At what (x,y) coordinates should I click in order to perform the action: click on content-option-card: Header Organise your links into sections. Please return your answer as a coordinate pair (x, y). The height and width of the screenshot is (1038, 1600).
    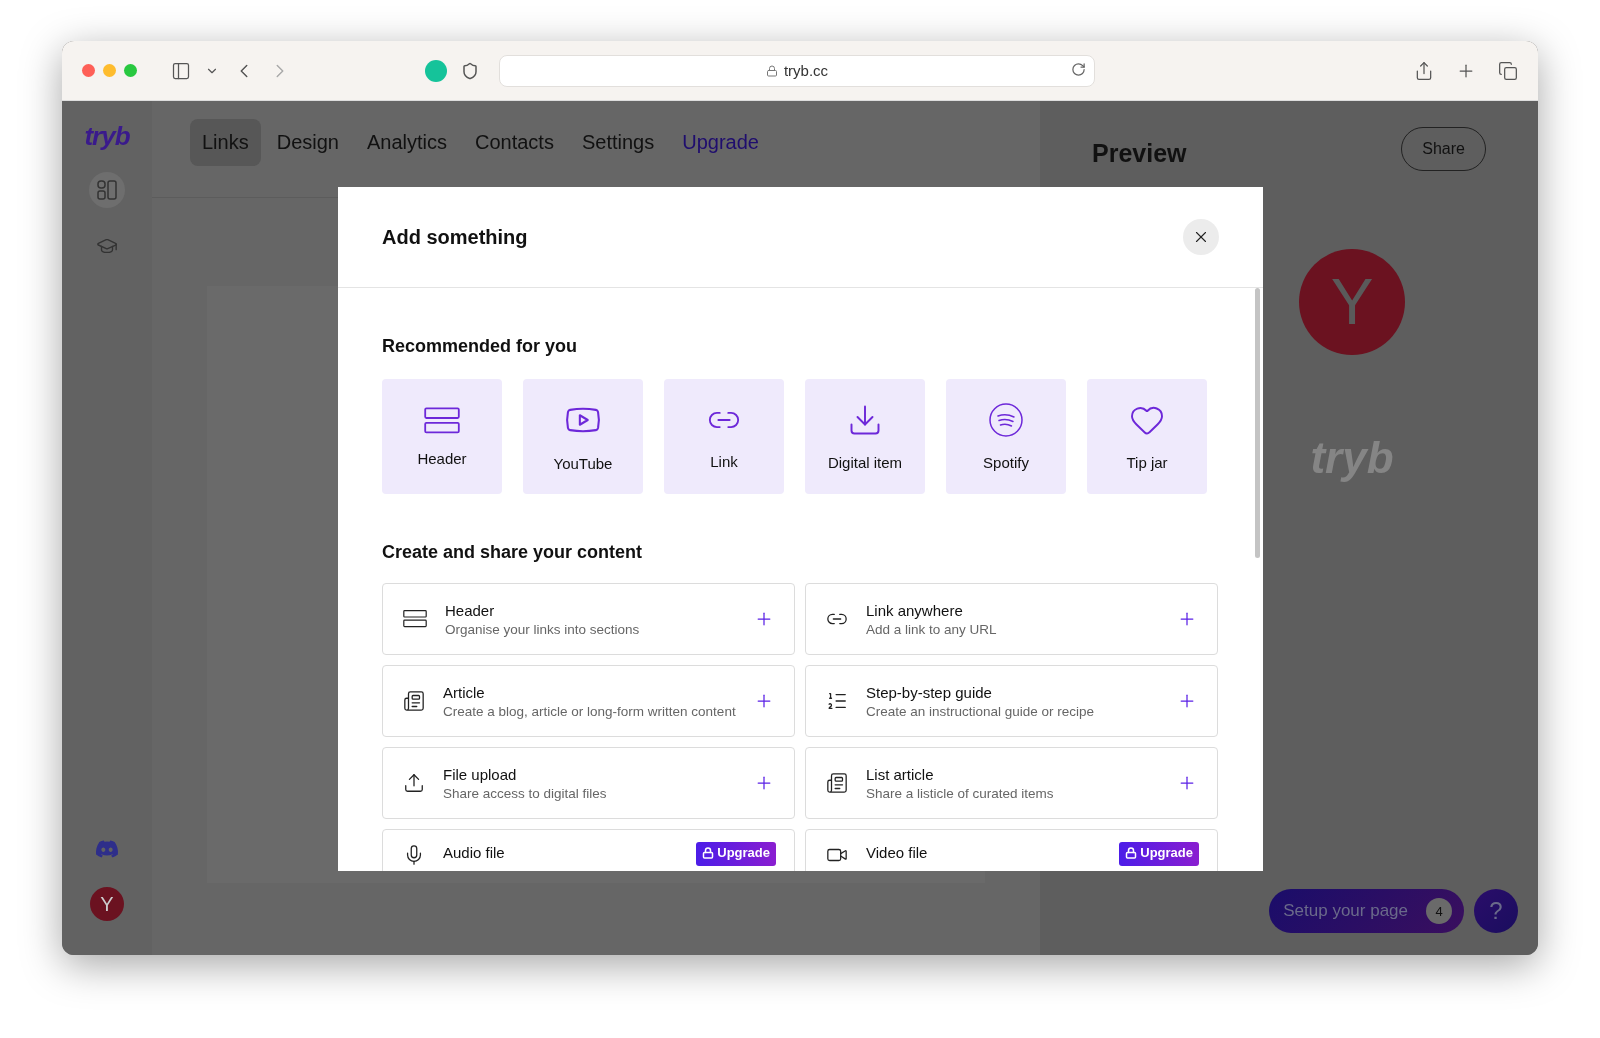
    Looking at the image, I should click on (588, 619).